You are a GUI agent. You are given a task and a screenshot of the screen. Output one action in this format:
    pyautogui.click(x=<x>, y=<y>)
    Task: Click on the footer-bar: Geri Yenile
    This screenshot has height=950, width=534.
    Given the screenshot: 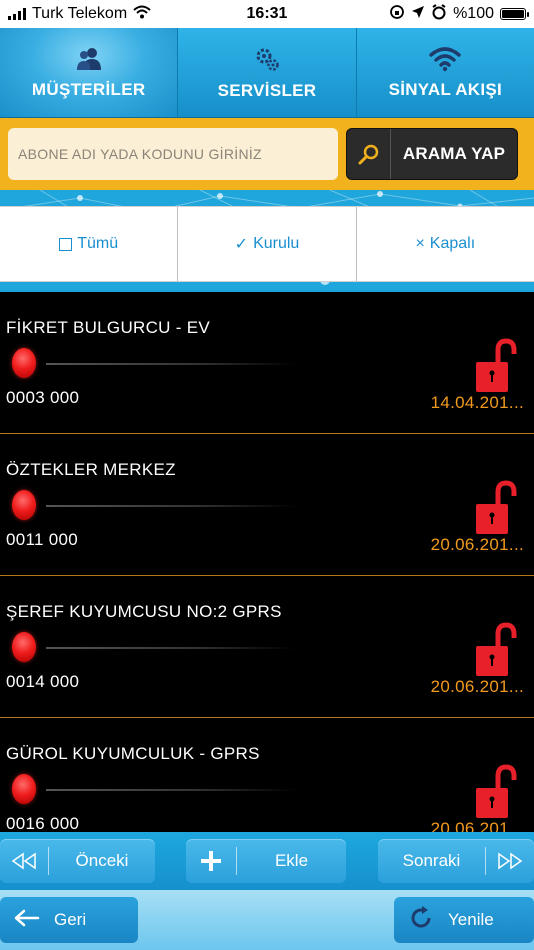 What is the action you would take?
    pyautogui.click(x=267, y=920)
    